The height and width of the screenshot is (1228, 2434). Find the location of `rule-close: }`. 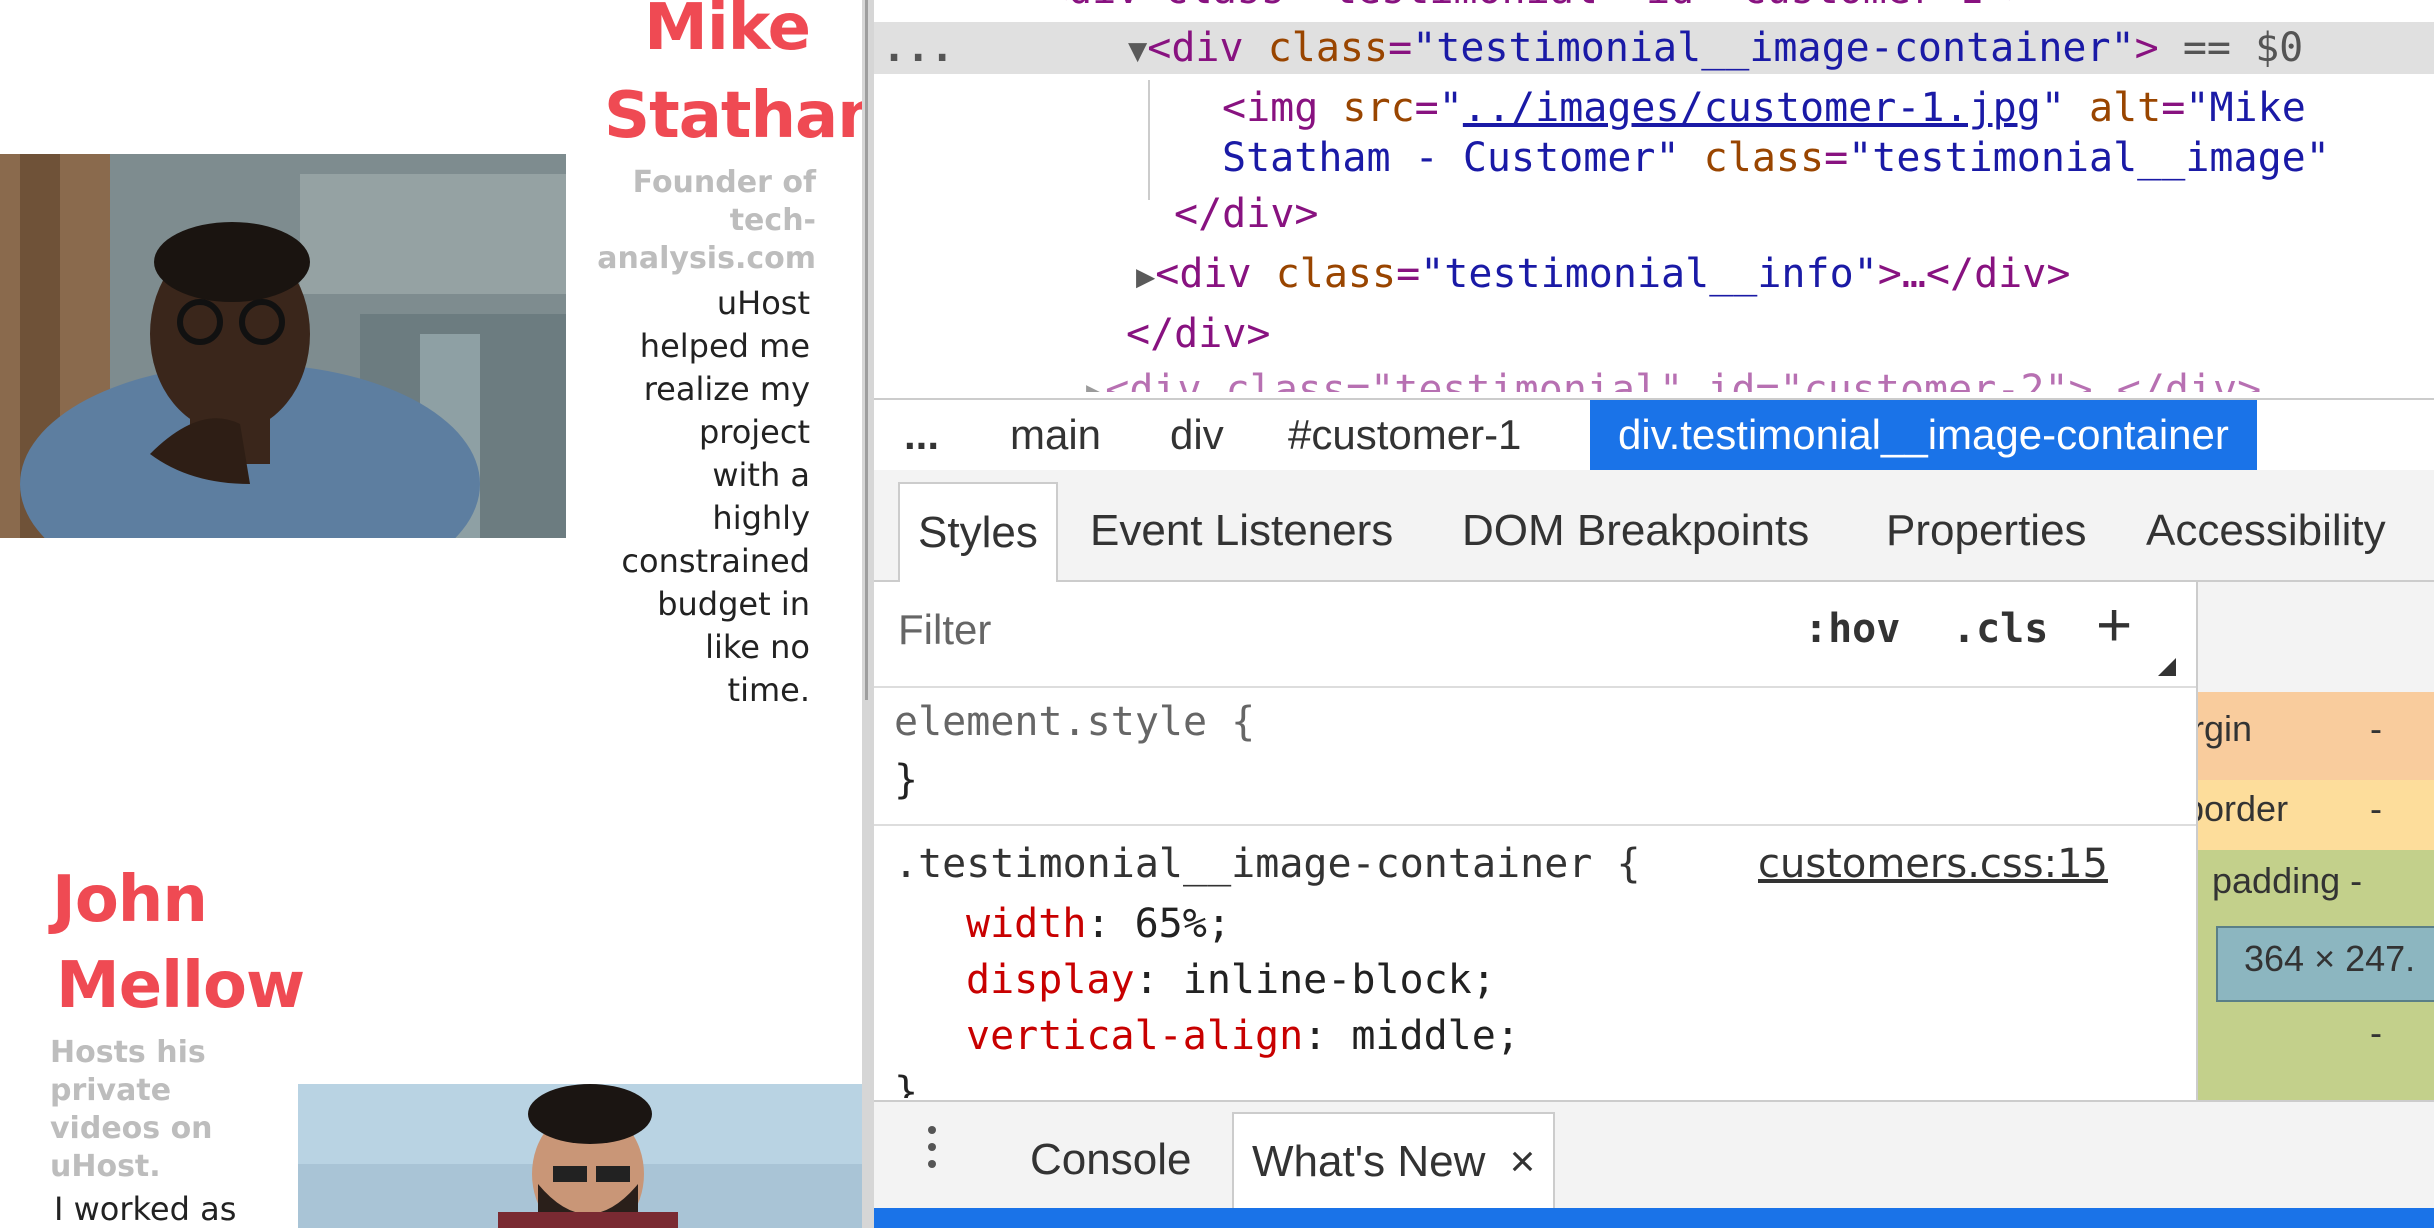

rule-close: } is located at coordinates (906, 1083).